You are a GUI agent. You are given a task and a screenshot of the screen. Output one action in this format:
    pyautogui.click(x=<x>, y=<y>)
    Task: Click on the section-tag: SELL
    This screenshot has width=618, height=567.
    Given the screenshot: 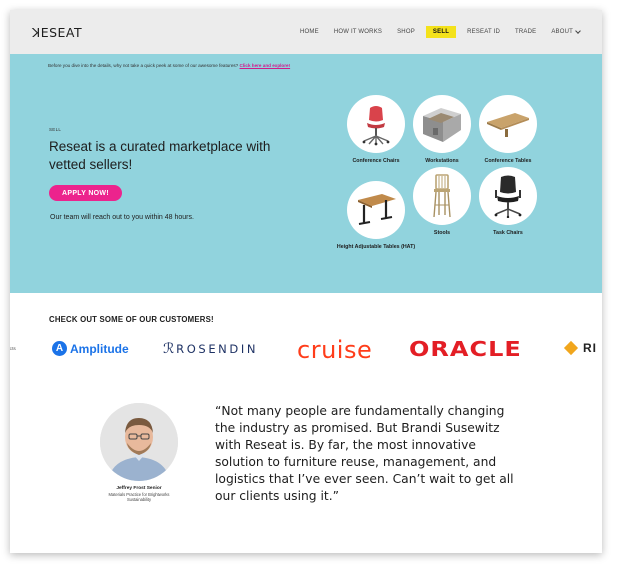 What is the action you would take?
    pyautogui.click(x=55, y=129)
    